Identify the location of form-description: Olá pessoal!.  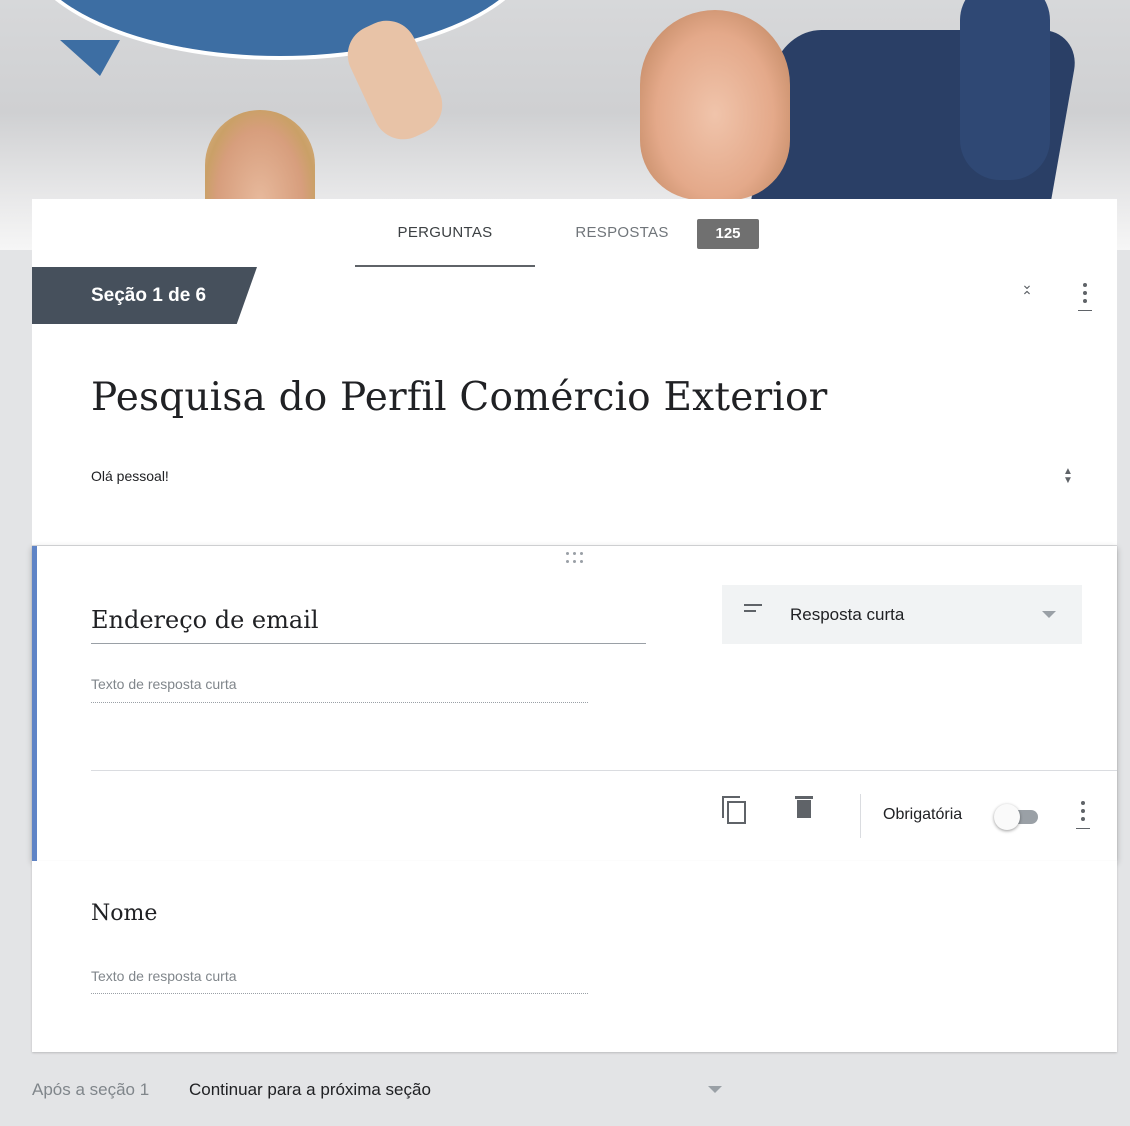
(130, 476).